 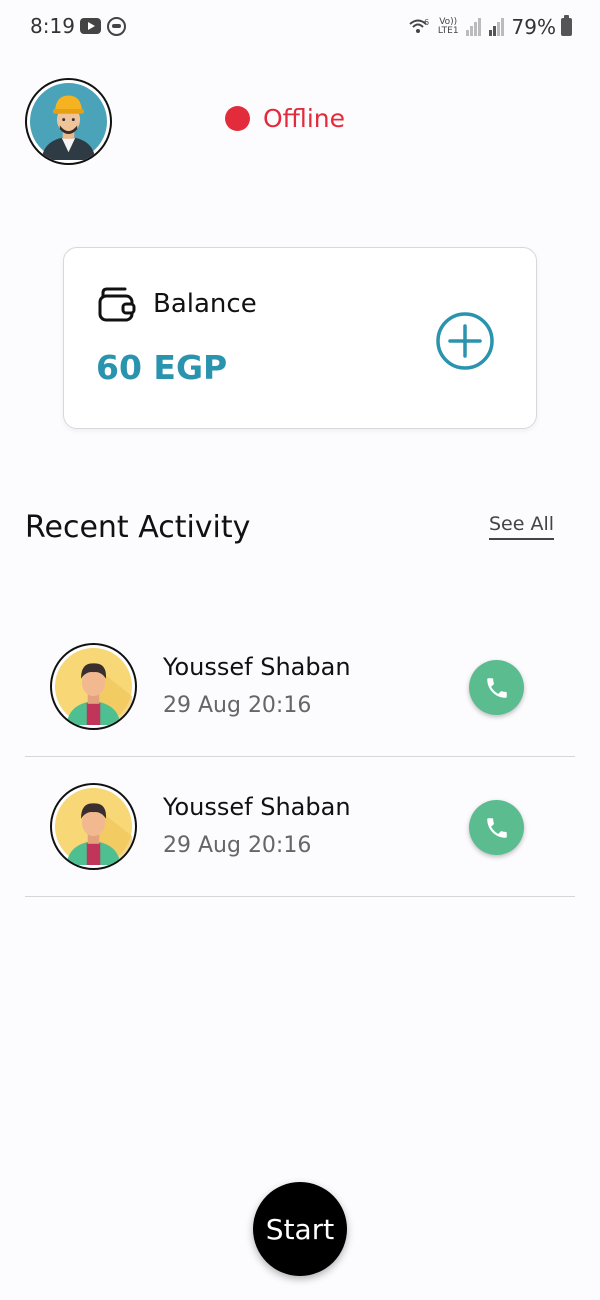 I want to click on balance-amount: 60 EGP, so click(x=162, y=367).